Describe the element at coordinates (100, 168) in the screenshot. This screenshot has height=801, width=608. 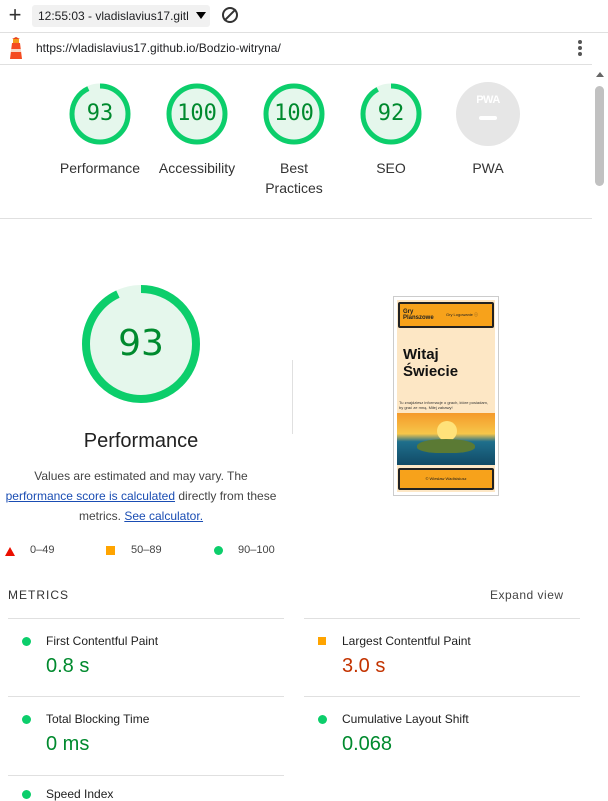
I see `gauge-label: Performance` at that location.